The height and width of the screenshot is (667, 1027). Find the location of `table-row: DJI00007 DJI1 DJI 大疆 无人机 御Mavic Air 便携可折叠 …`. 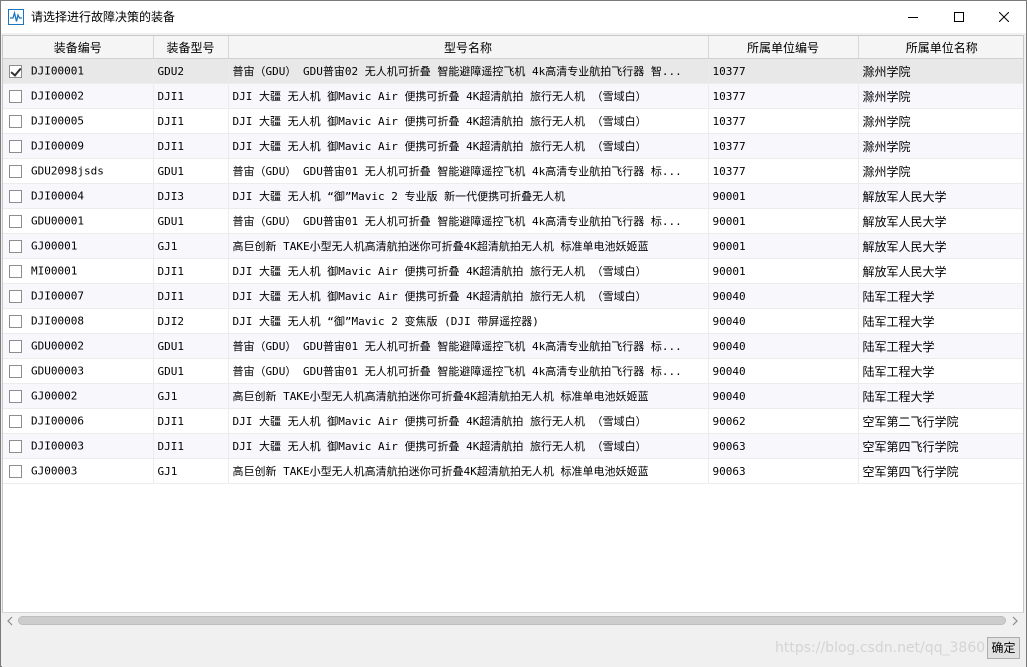

table-row: DJI00007 DJI1 DJI 大疆 无人机 御Mavic Air 便携可折叠 … is located at coordinates (513, 296).